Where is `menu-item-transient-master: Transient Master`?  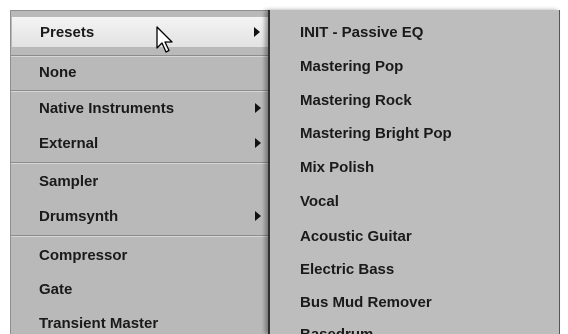
menu-item-transient-master: Transient Master is located at coordinates (140, 321).